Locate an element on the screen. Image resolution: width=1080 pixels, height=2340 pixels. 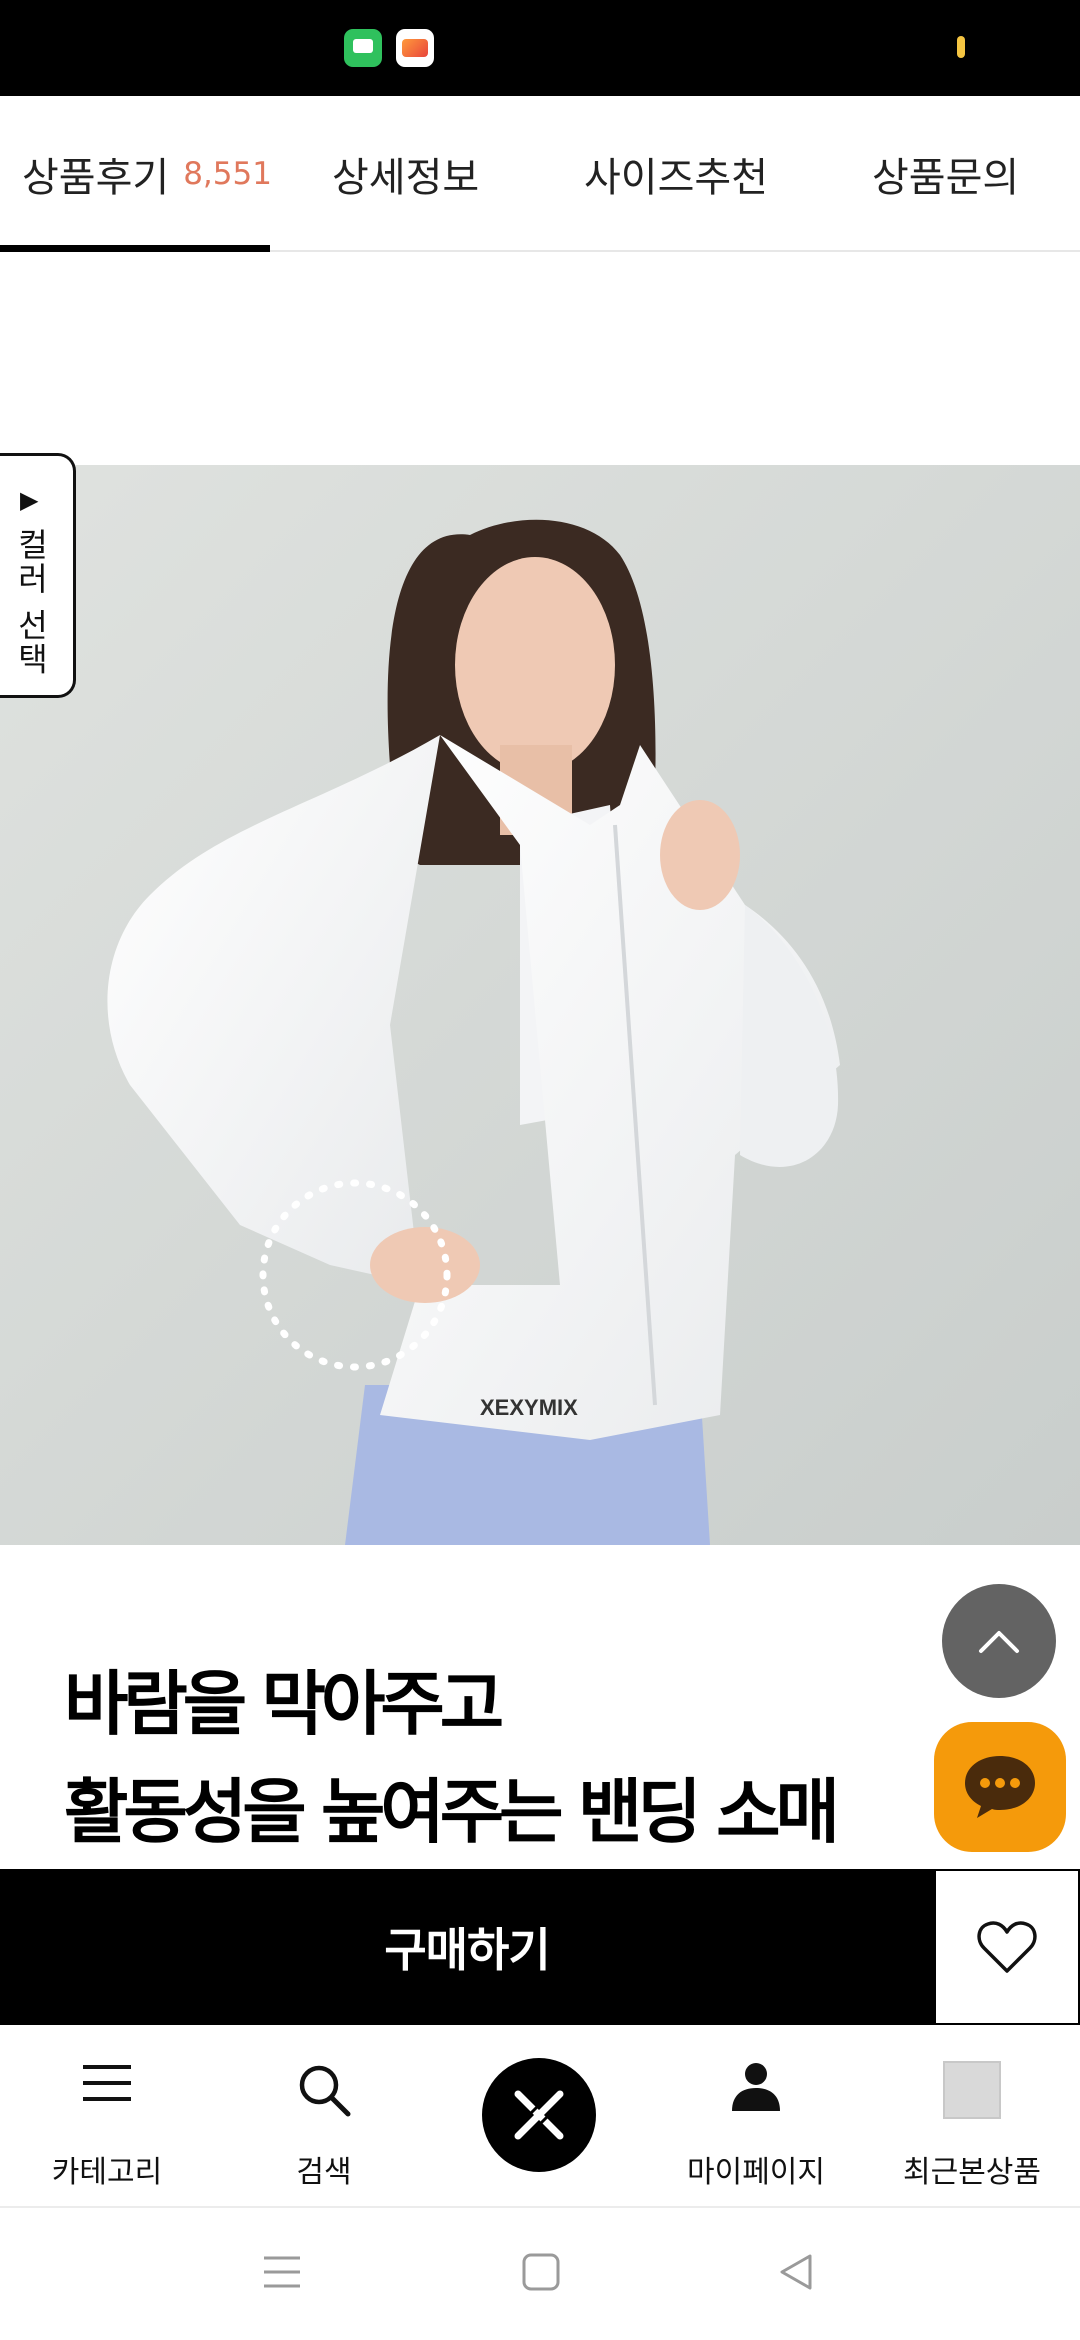
buy-button: 구매하기 is located at coordinates (467, 1947).